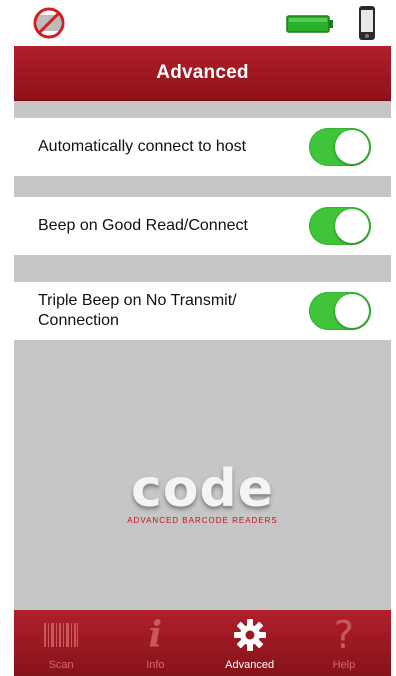 The image size is (396, 676). Describe the element at coordinates (49, 23) in the screenshot. I see `no-connection-icon` at that location.